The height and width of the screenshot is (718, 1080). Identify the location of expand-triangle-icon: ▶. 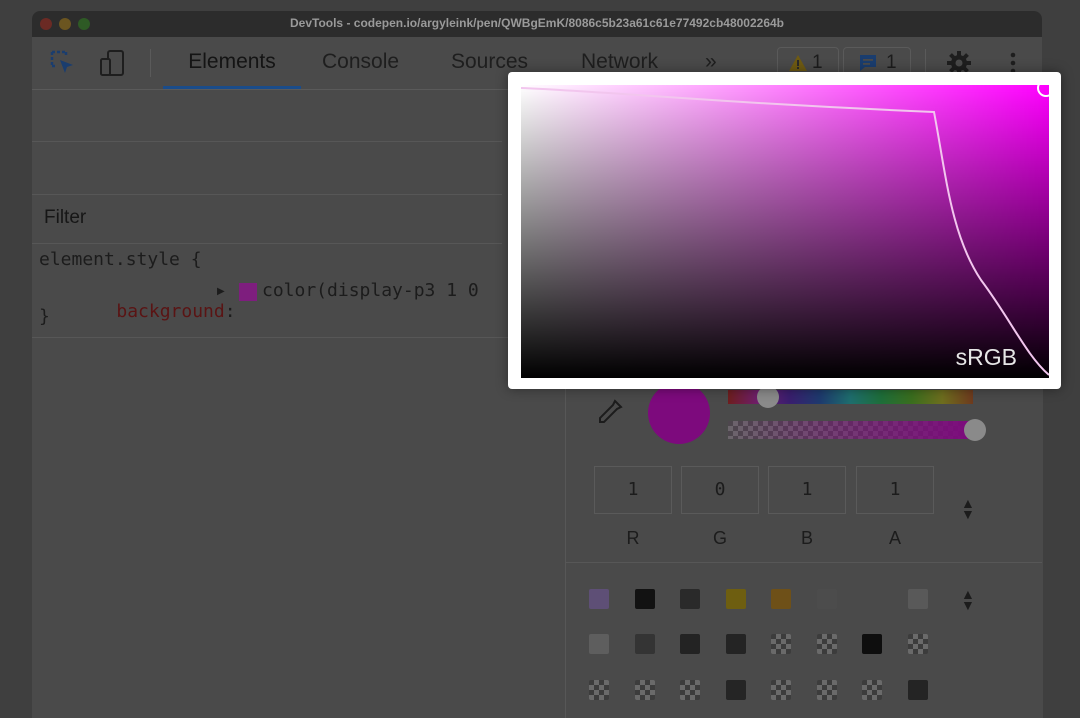
(221, 291).